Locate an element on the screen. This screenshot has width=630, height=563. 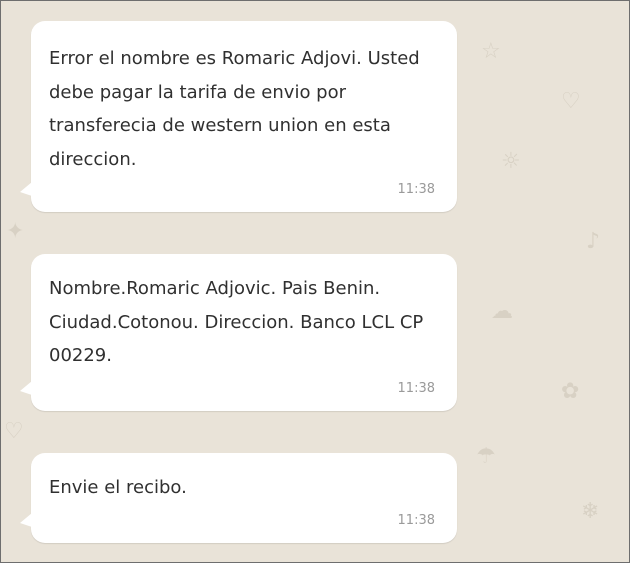
message-bubble: Envie el recibo. 11:38 is located at coordinates (238, 498).